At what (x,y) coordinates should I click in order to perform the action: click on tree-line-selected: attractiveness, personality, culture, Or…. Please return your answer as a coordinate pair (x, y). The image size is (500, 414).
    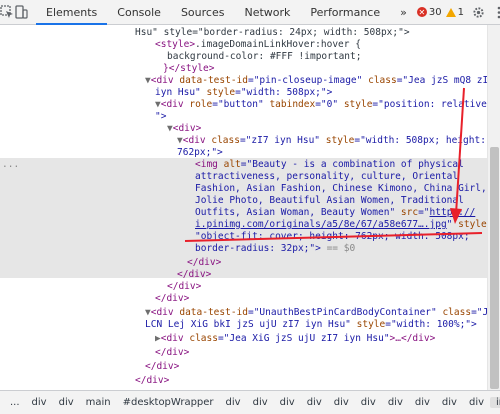
    Looking at the image, I should click on (341, 177).